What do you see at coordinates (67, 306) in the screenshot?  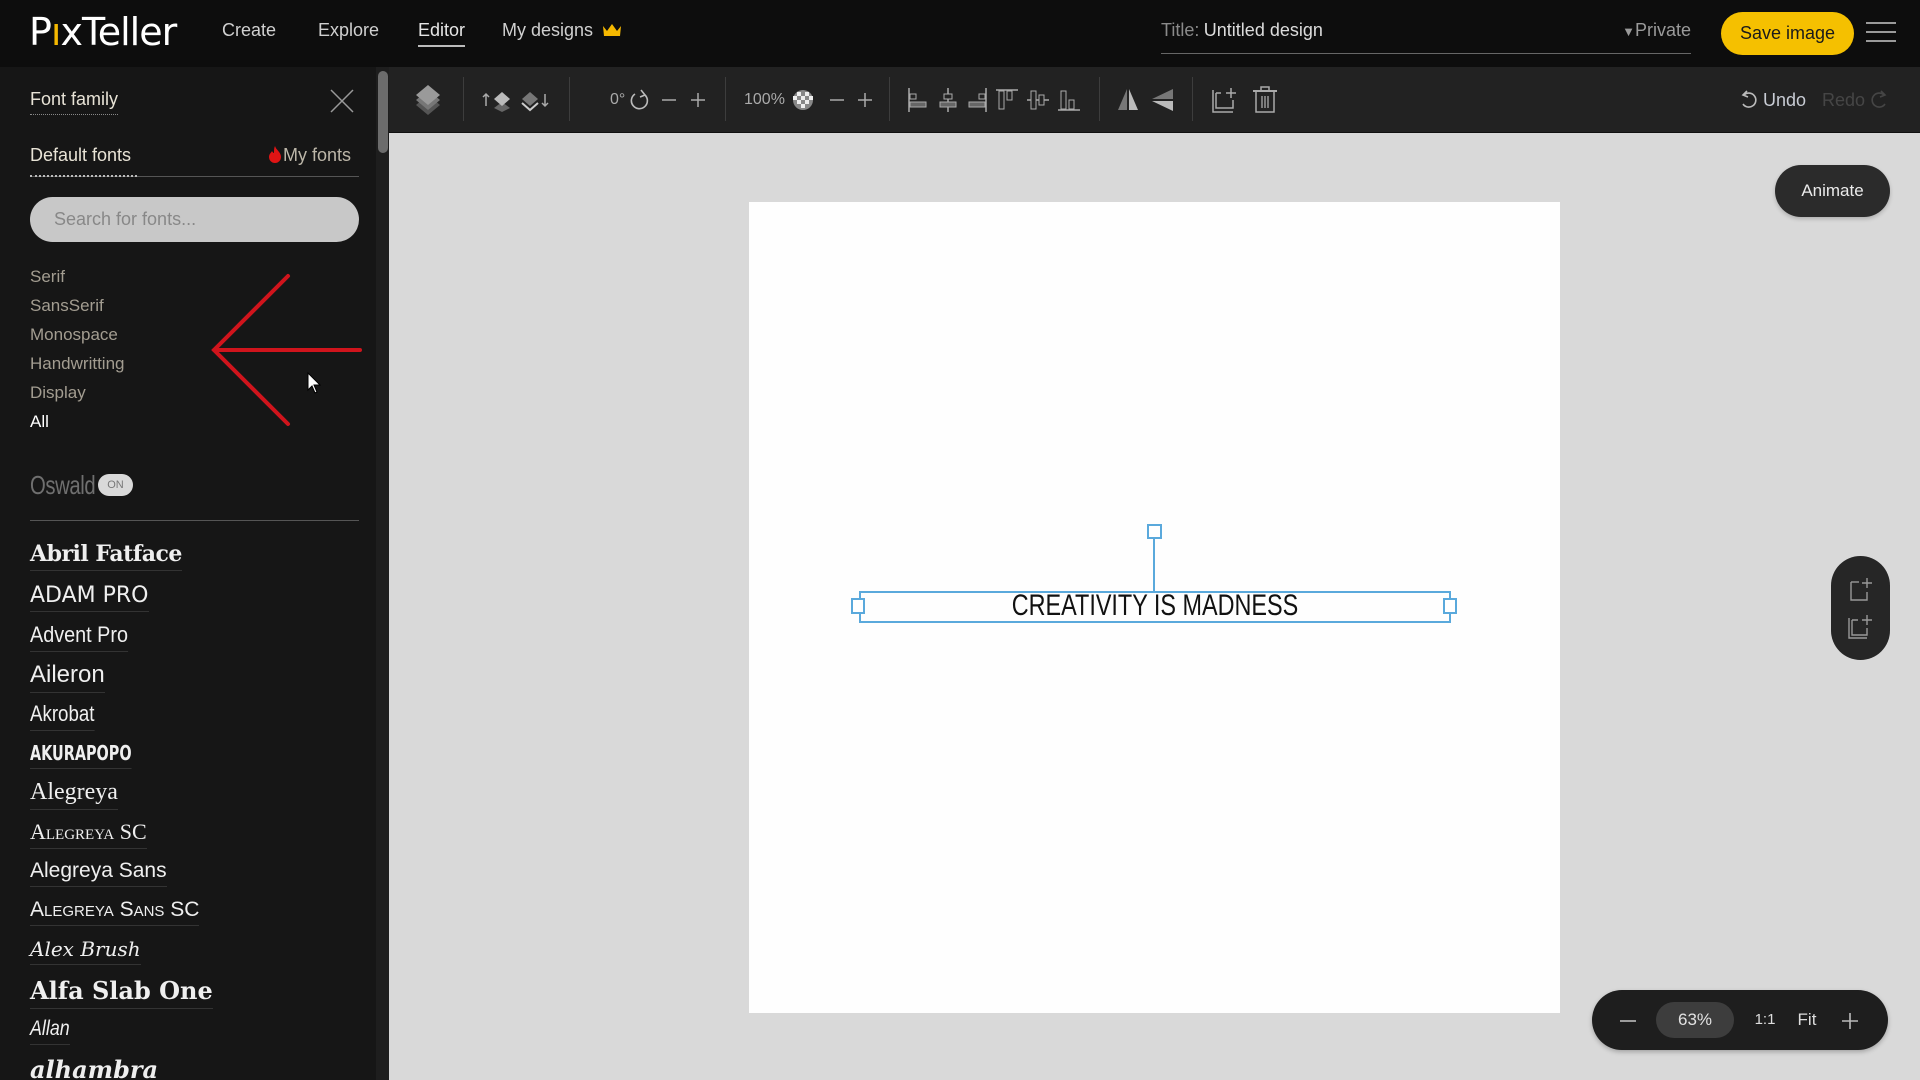 I see `category-sansserif: SansSerif` at bounding box center [67, 306].